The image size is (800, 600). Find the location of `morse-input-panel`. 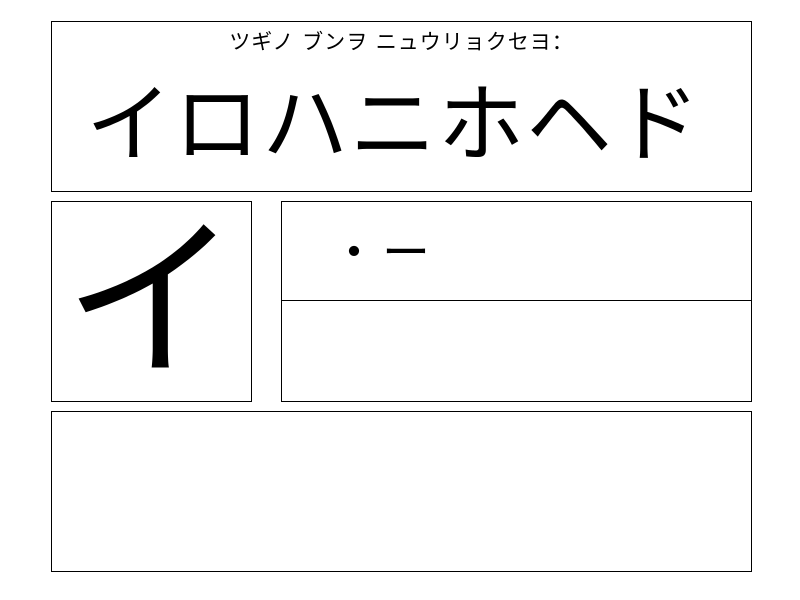

morse-input-panel is located at coordinates (516, 351).